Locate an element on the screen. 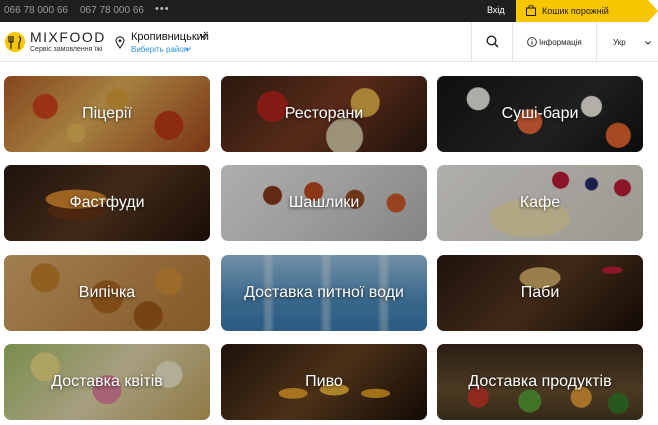  category-label: Фастфуди is located at coordinates (107, 202).